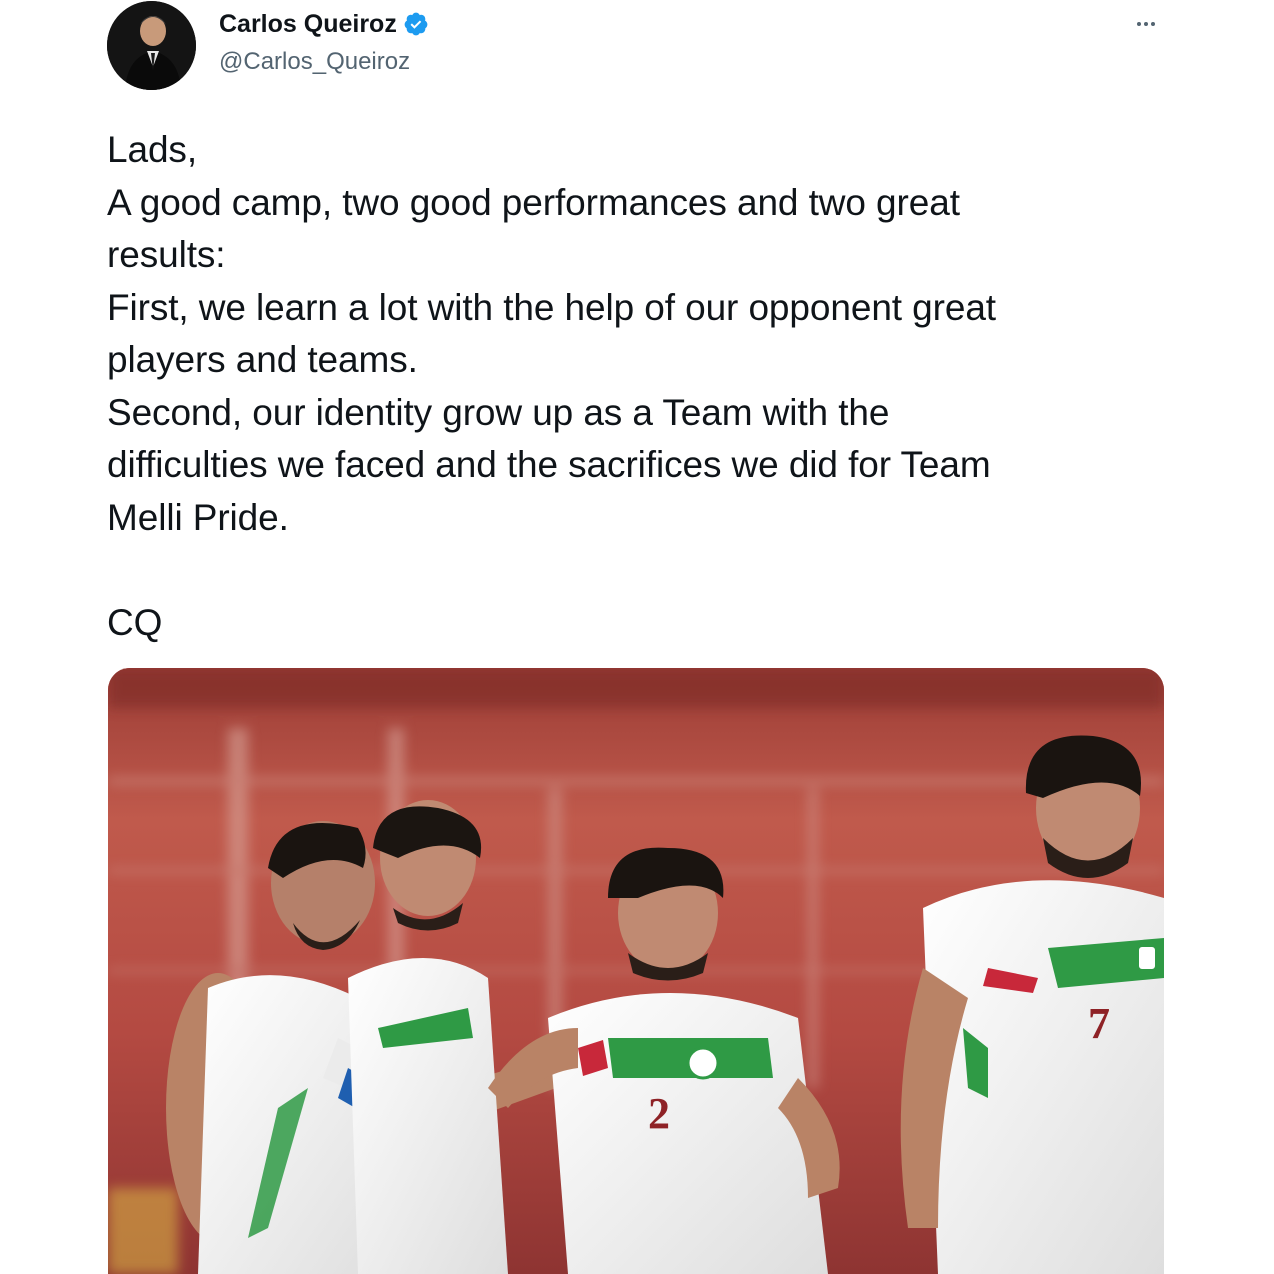 The image size is (1274, 1274). I want to click on tweet-line: Melli Pride., so click(198, 517).